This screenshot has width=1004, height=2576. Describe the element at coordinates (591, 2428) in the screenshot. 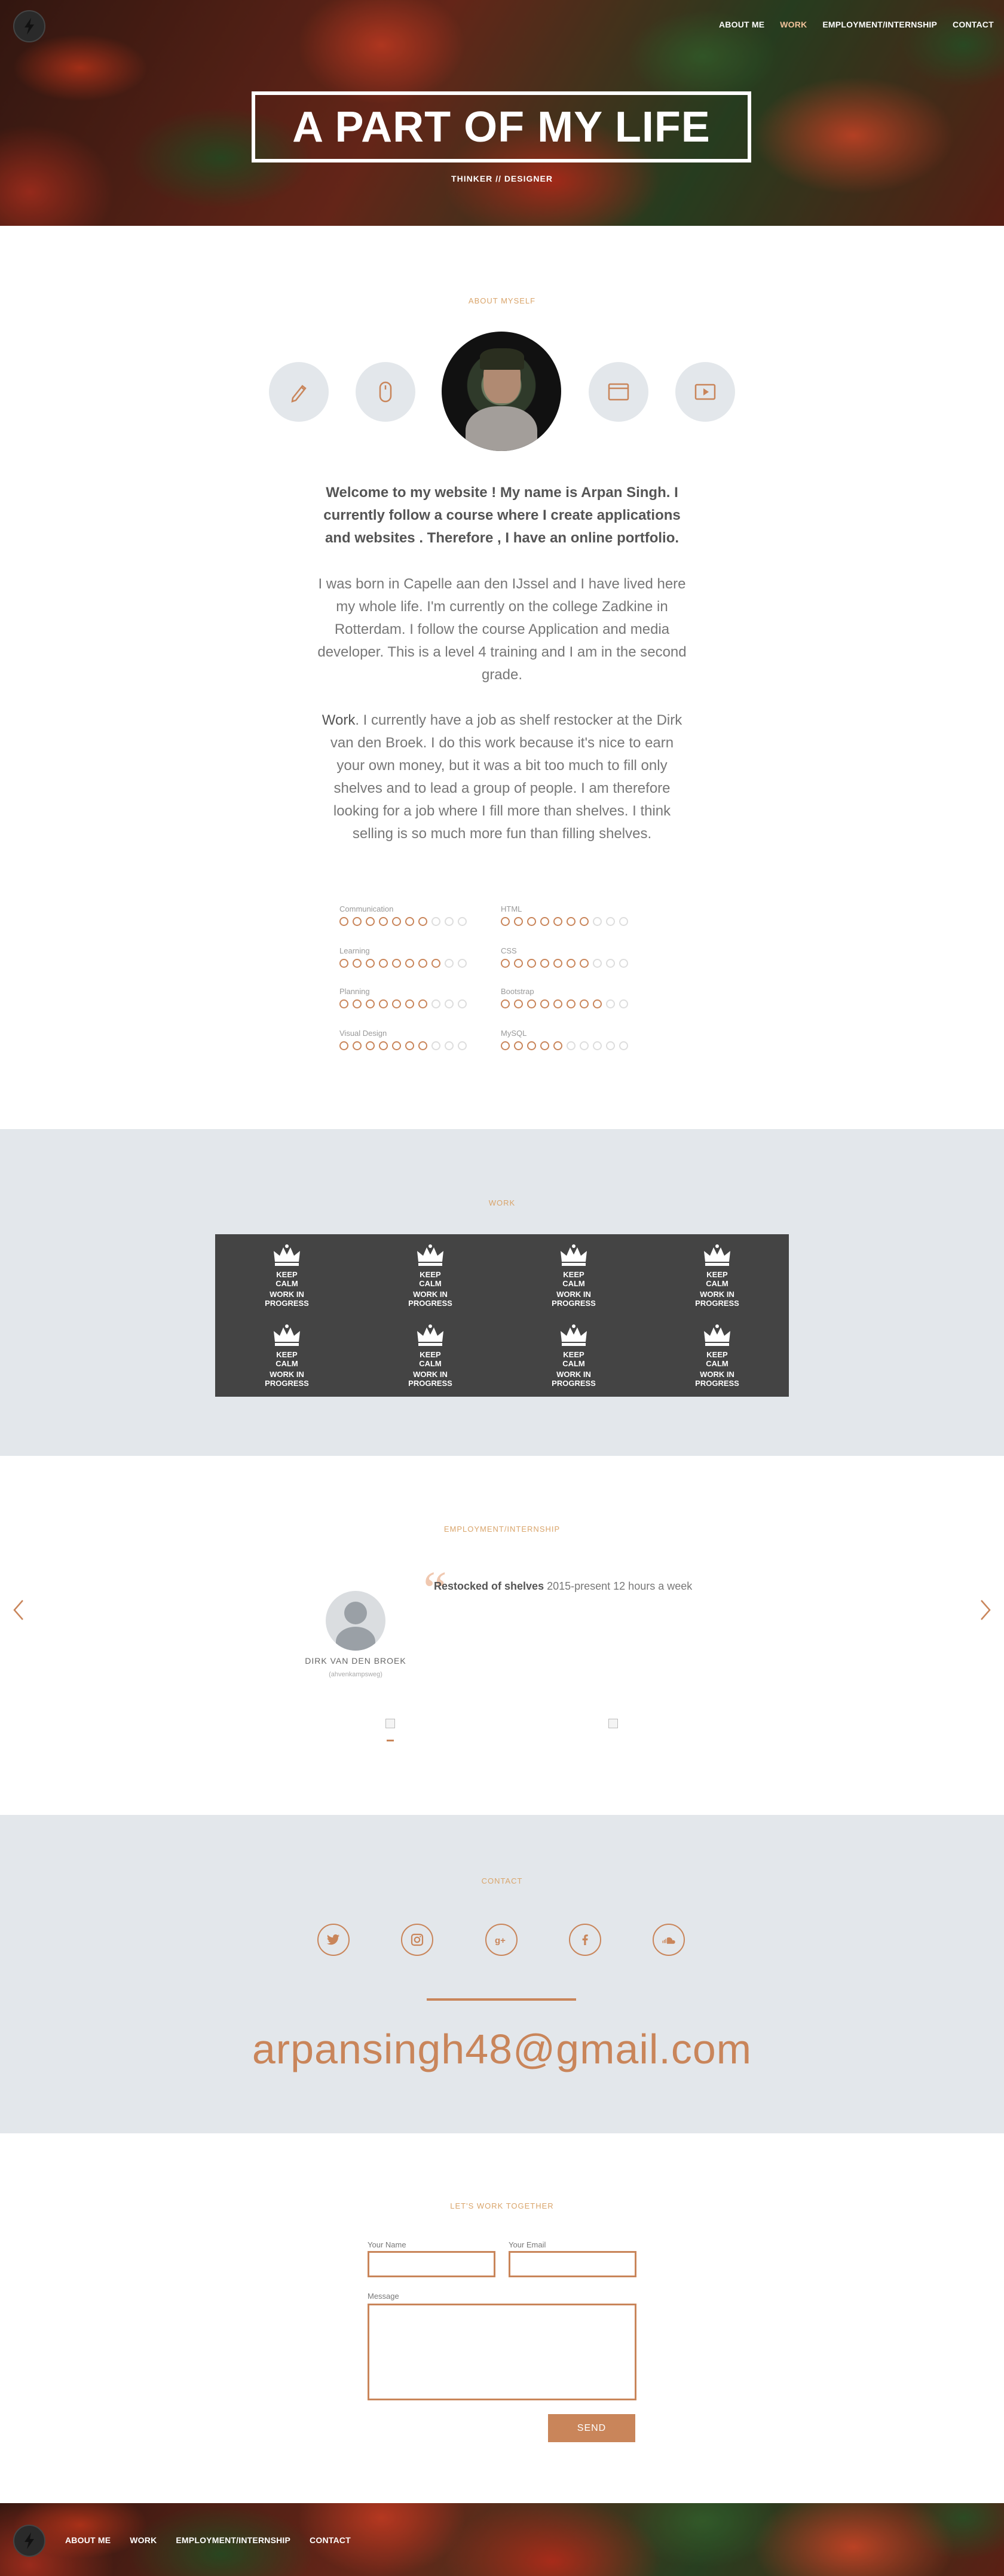

I see `send-button: SEND` at that location.